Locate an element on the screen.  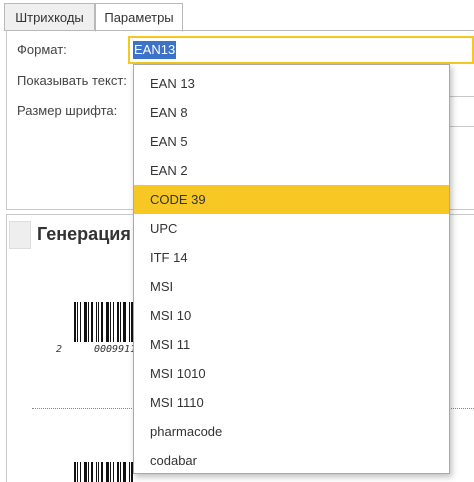
format-input-value: EAN13 is located at coordinates (155, 50).